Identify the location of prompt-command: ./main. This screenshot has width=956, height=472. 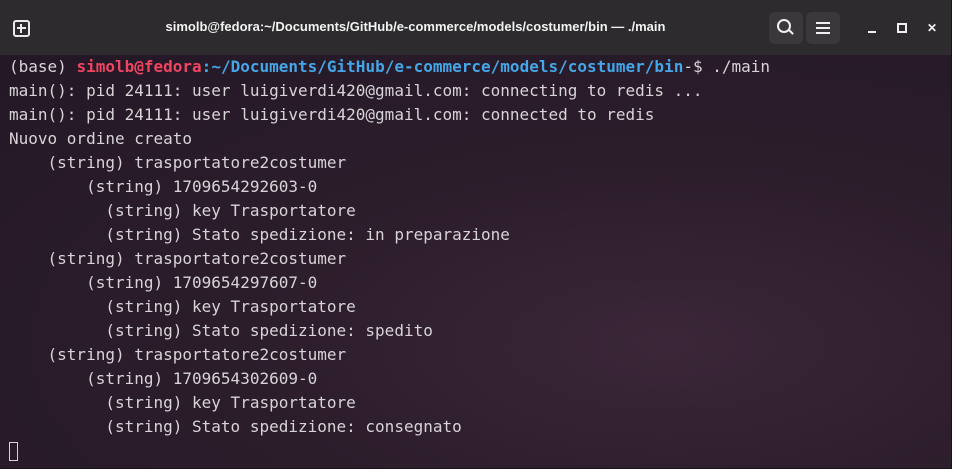
(741, 66).